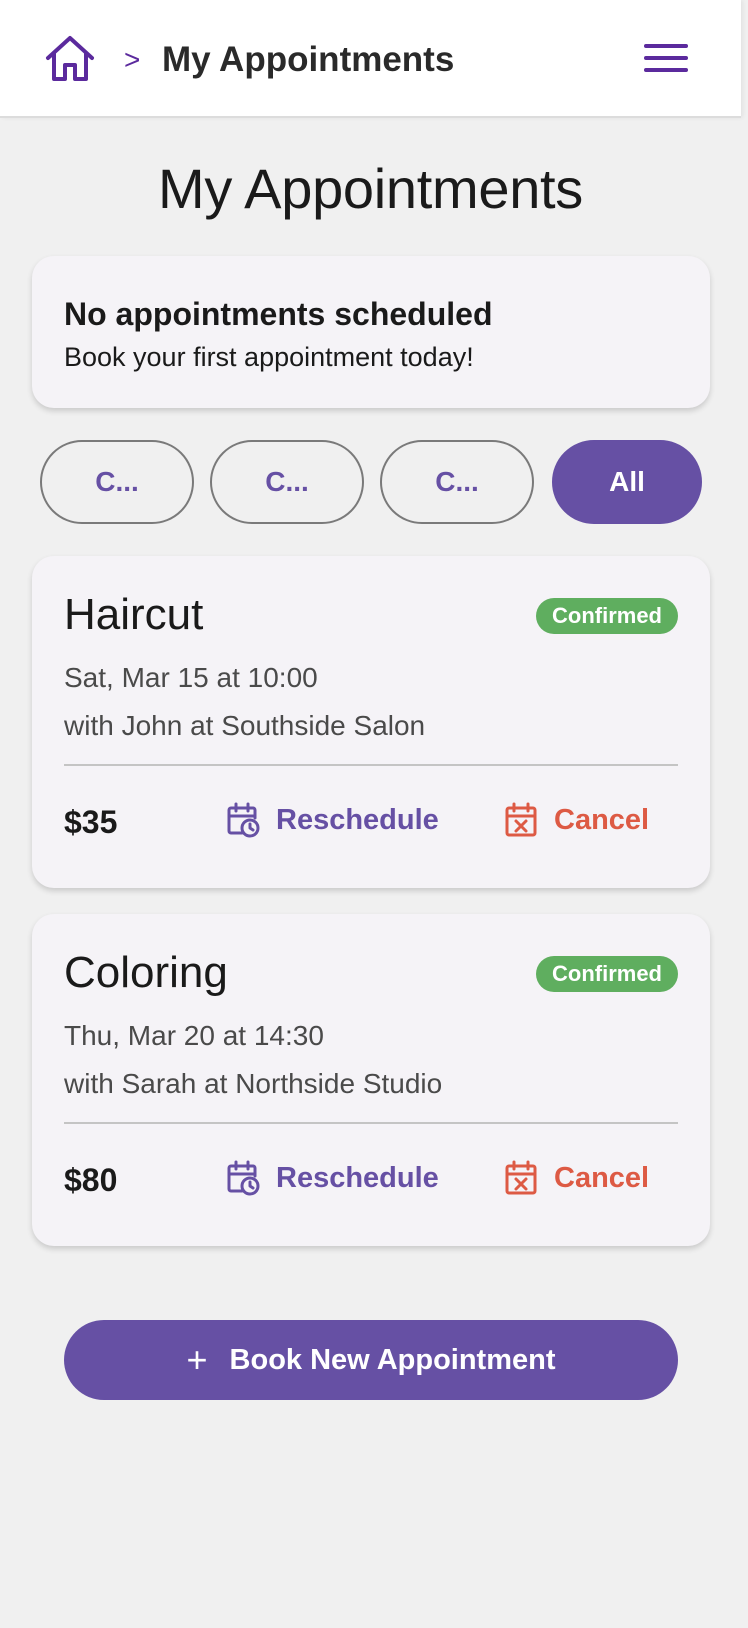 The height and width of the screenshot is (1628, 748). I want to click on appointment-stylist-location: with John at Southside Salon, so click(245, 725).